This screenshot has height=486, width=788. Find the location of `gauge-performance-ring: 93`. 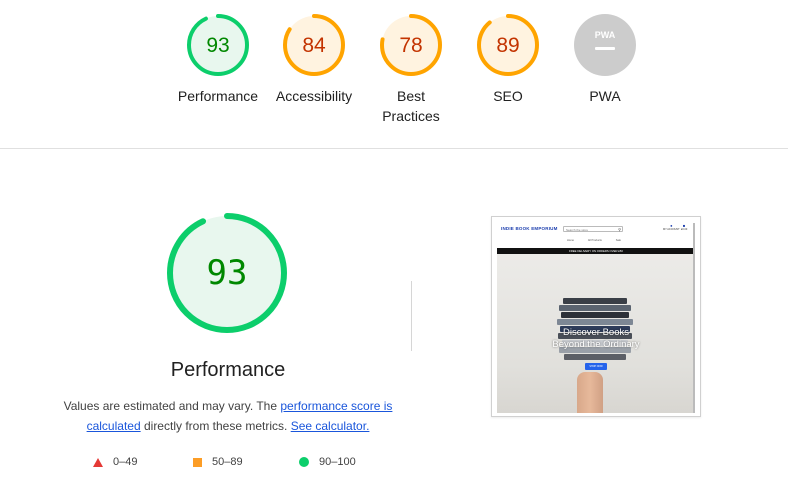

gauge-performance-ring: 93 is located at coordinates (218, 45).